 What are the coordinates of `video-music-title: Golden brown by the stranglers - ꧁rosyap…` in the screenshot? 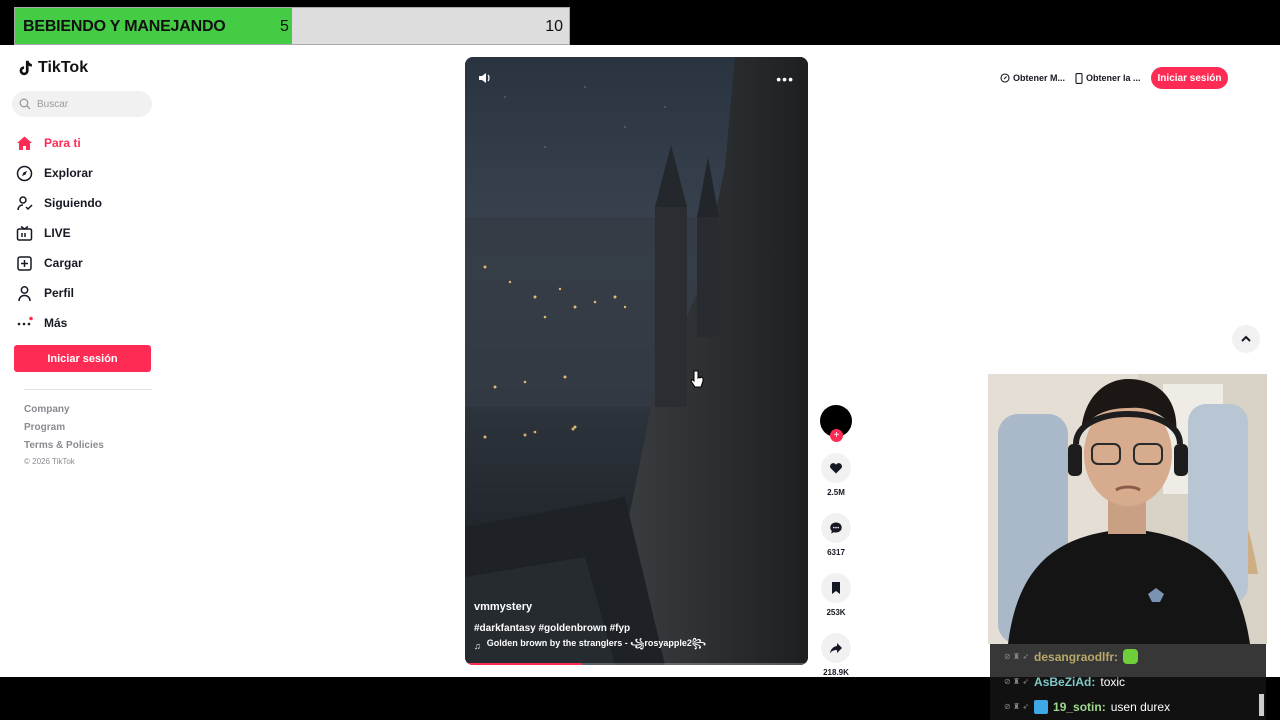 It's located at (596, 643).